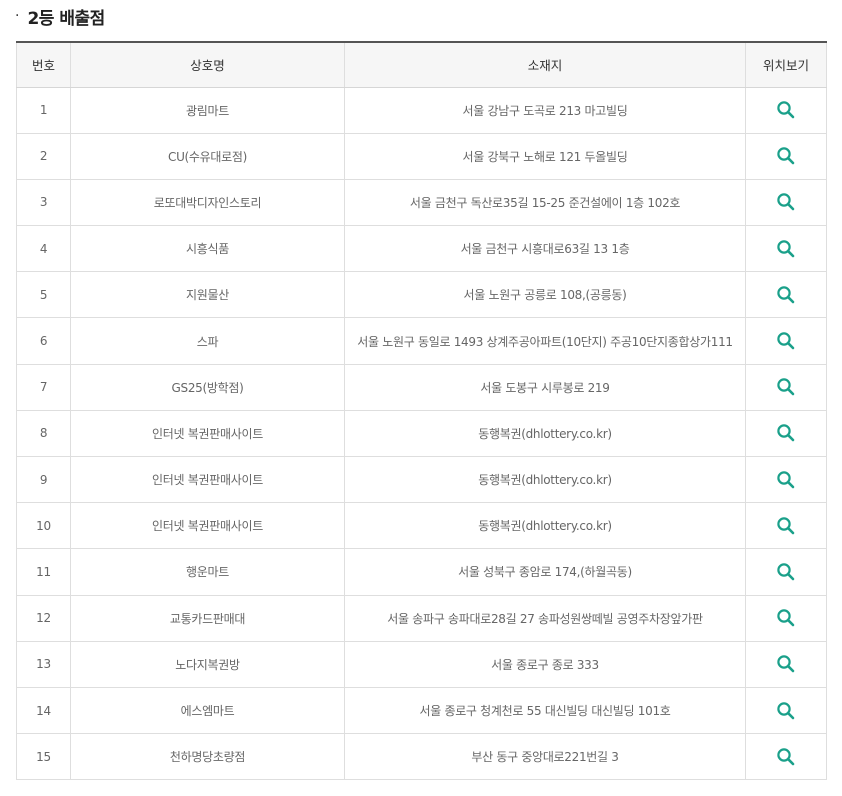  I want to click on store-address: 서울 강남구 도곡로 213 마고빌딩, so click(545, 110).